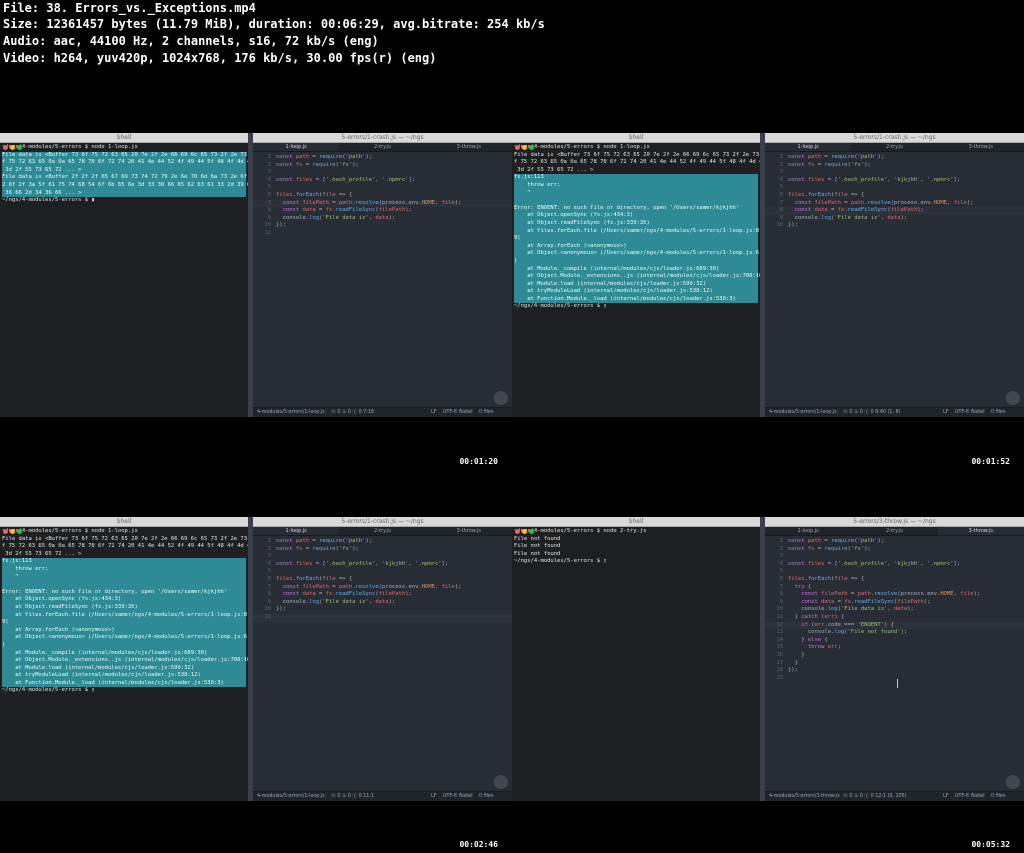 The height and width of the screenshot is (853, 1024). What do you see at coordinates (894, 648) in the screenshot?
I see `code-line: 15 throw err;` at bounding box center [894, 648].